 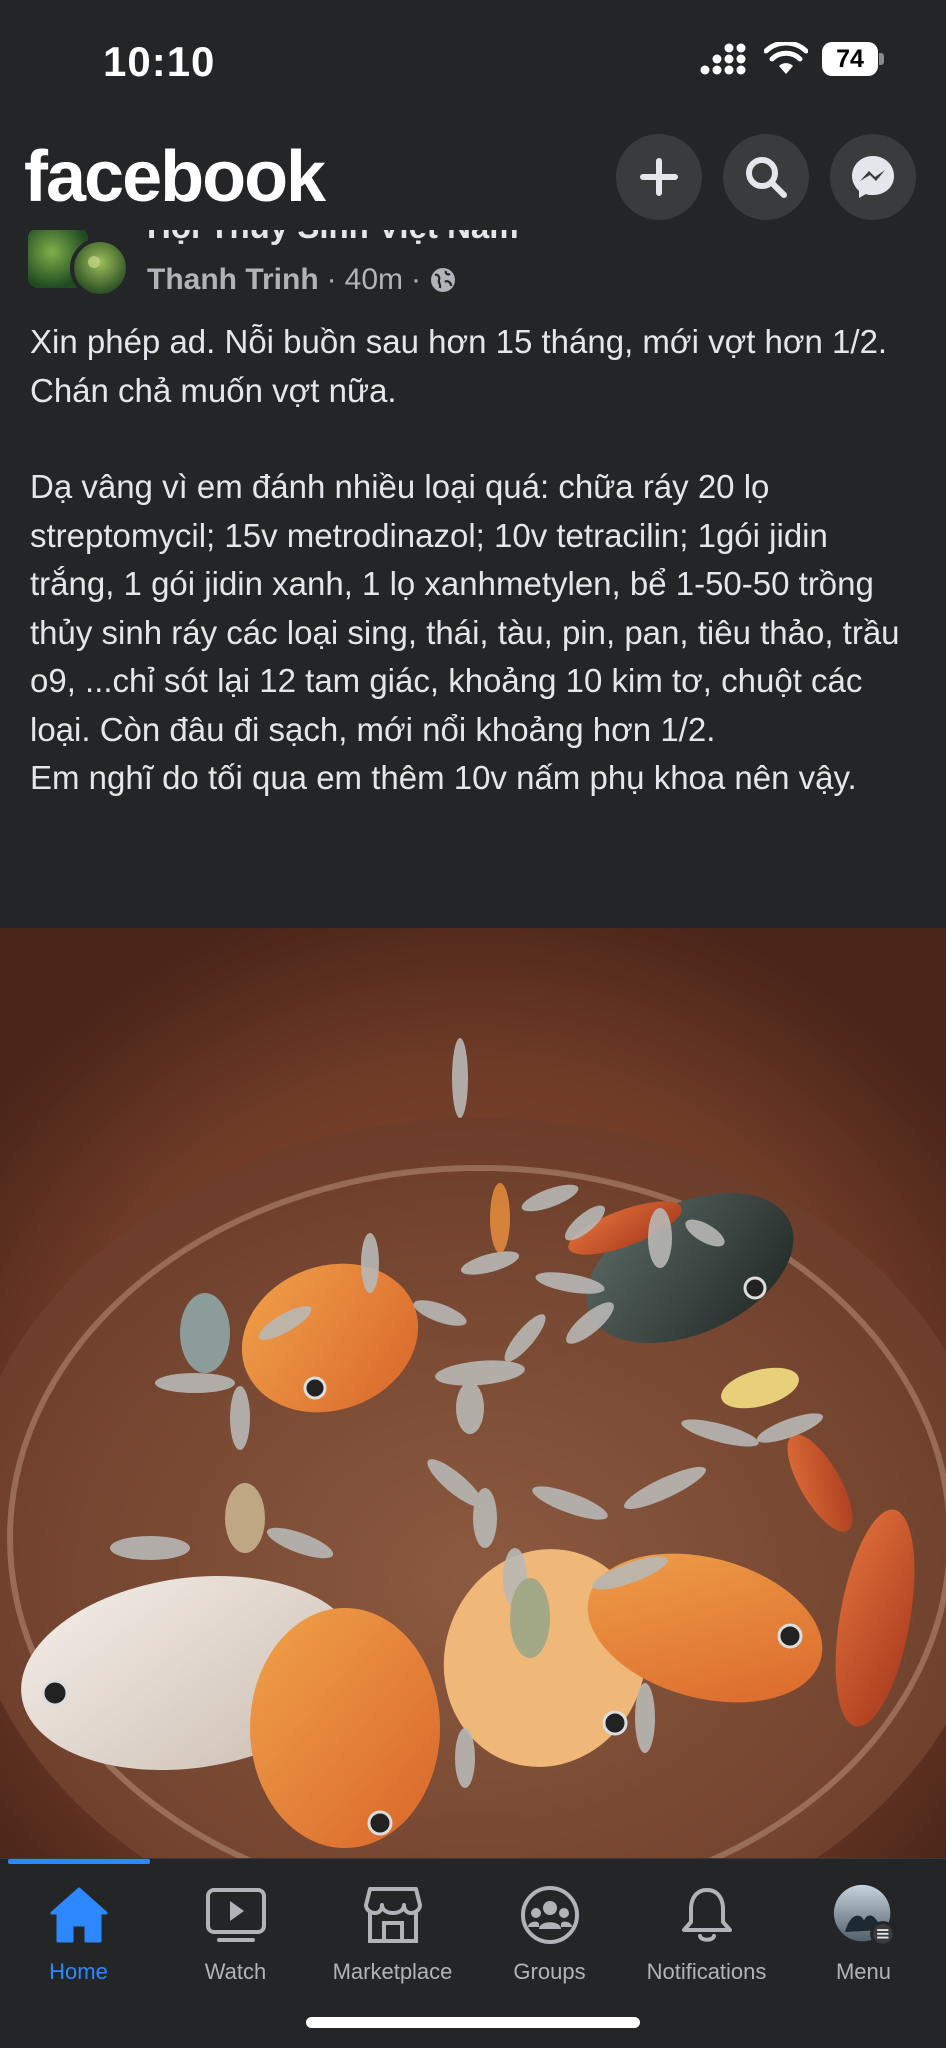 What do you see at coordinates (235, 1971) in the screenshot?
I see `nav-label-watch: Watch` at bounding box center [235, 1971].